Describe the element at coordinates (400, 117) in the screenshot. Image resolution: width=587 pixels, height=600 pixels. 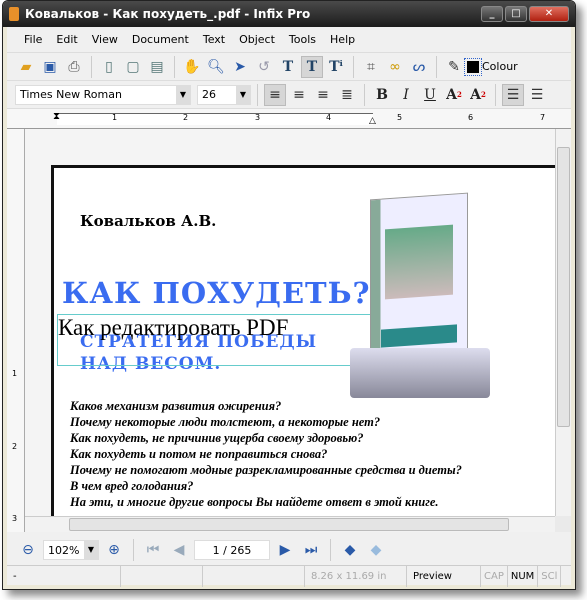
I see `ruler-label: 5` at that location.